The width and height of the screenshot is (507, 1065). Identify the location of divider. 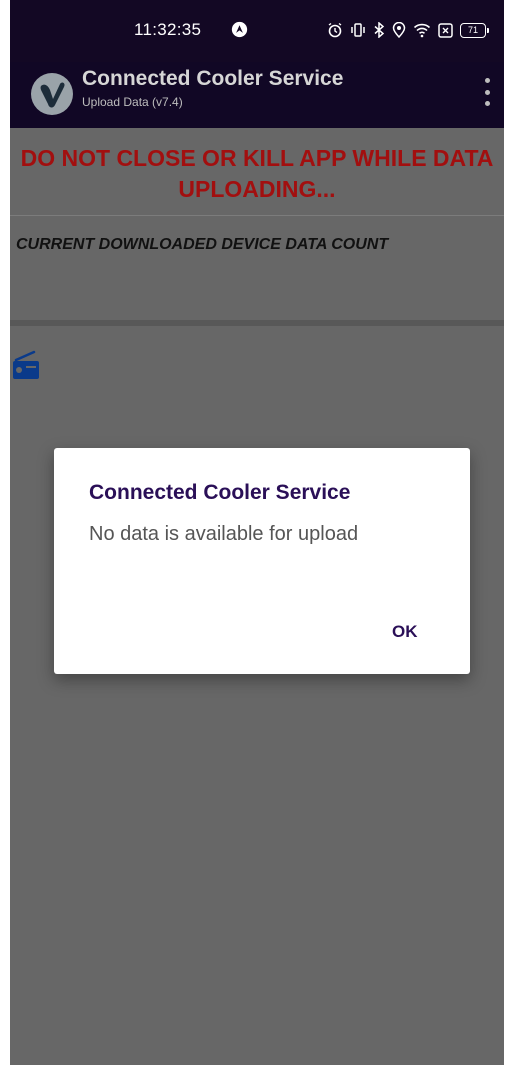
(257, 215).